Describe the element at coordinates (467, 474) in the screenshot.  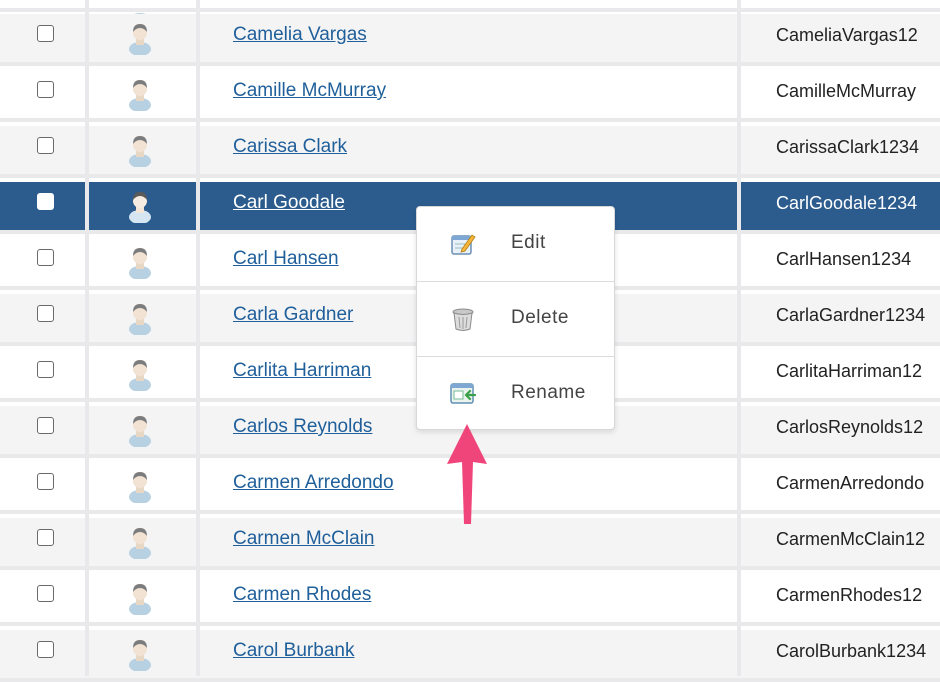
I see `annotation-arrow-icon` at that location.